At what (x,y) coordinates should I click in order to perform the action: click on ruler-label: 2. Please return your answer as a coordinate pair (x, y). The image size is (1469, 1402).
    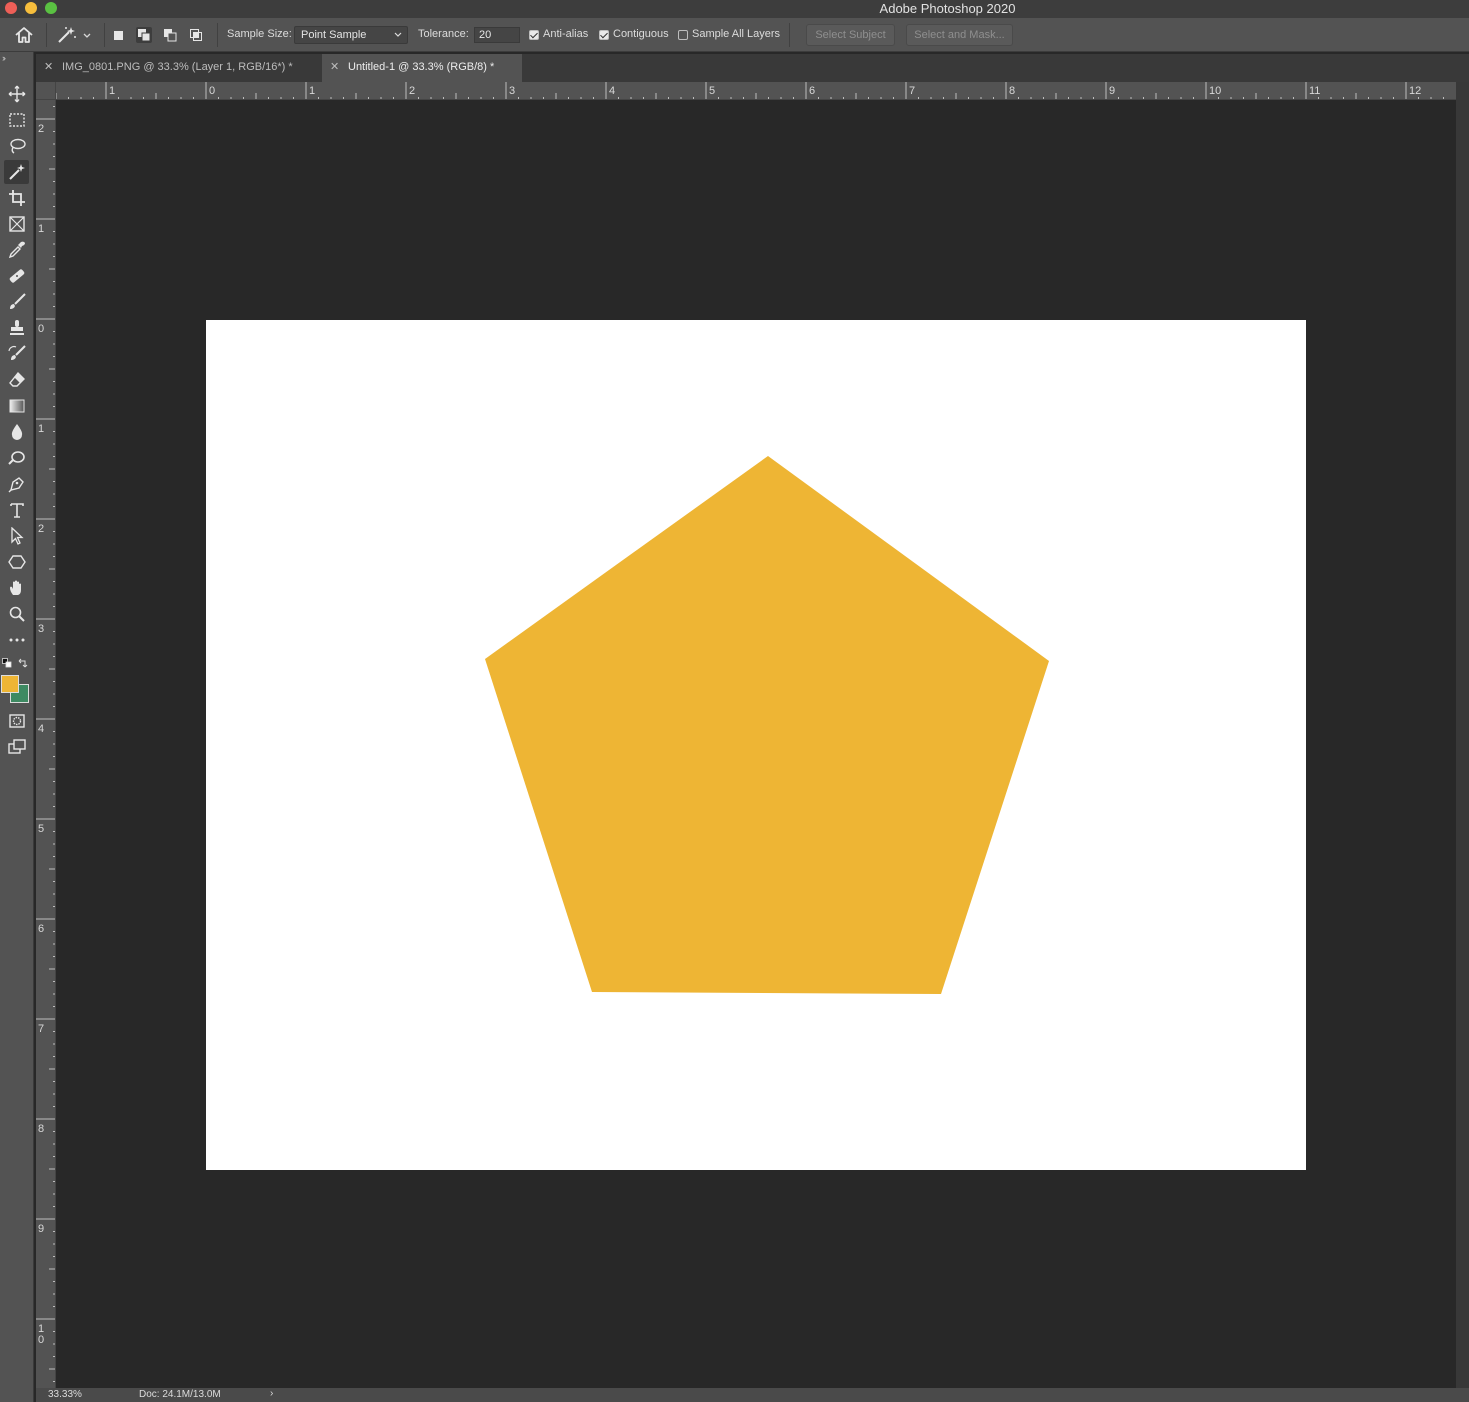
    Looking at the image, I should click on (412, 91).